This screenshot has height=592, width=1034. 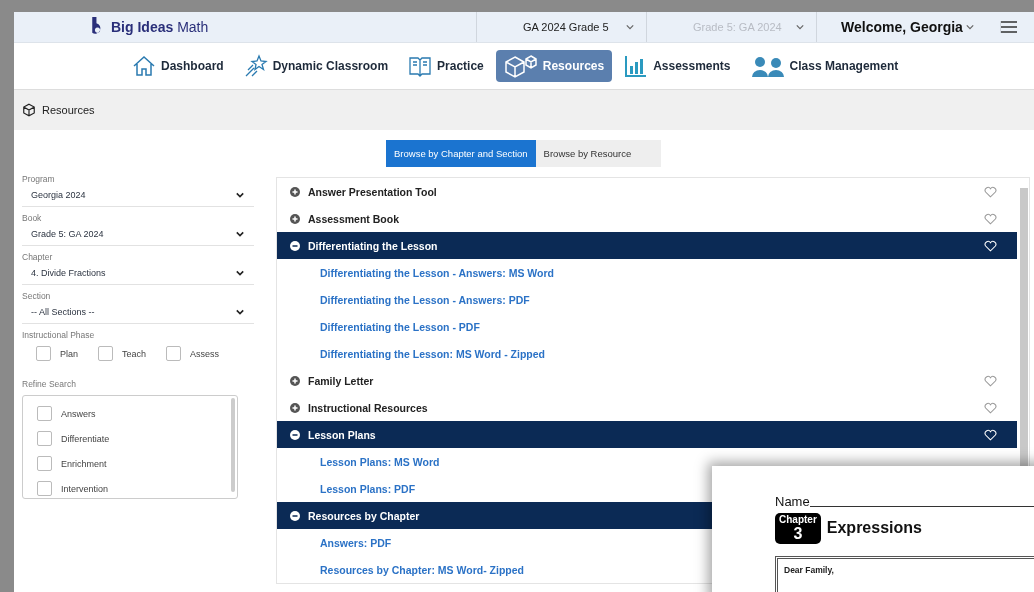 I want to click on filter-label: Instructional Phase, so click(x=59, y=335).